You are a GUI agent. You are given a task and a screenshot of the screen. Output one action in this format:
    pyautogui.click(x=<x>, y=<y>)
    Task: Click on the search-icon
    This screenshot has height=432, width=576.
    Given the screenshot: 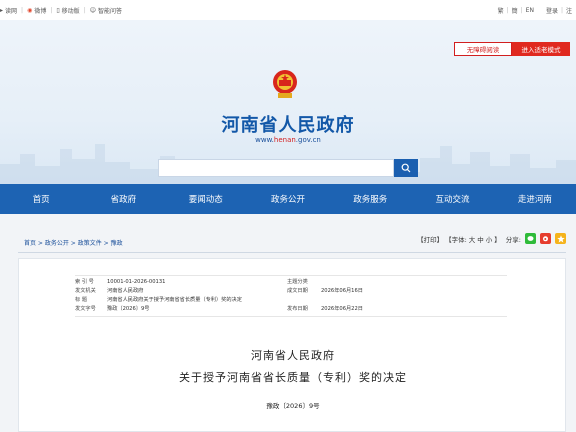 What is the action you would take?
    pyautogui.click(x=406, y=168)
    